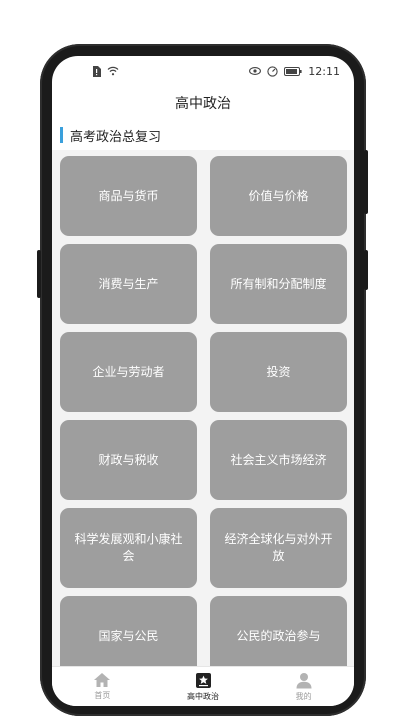 The width and height of the screenshot is (405, 720). I want to click on topic-card-label: 价值与价格, so click(278, 195).